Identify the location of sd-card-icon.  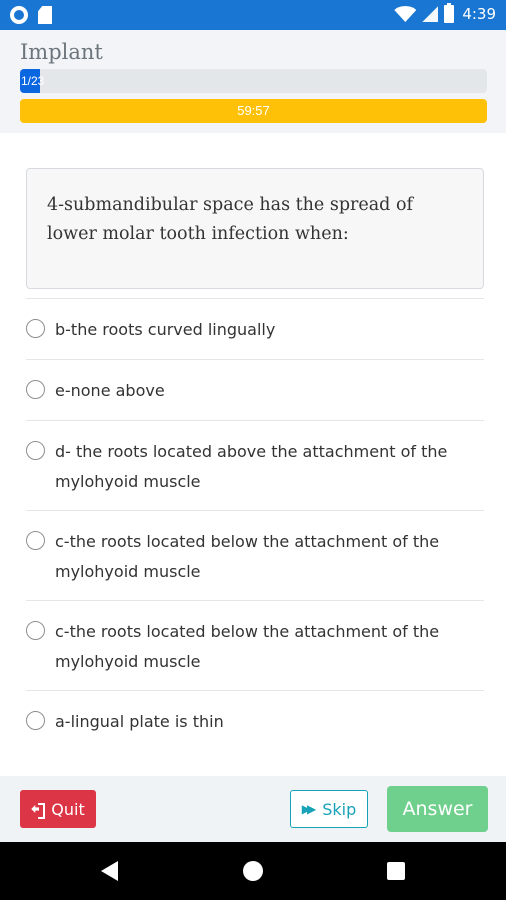
(45, 15).